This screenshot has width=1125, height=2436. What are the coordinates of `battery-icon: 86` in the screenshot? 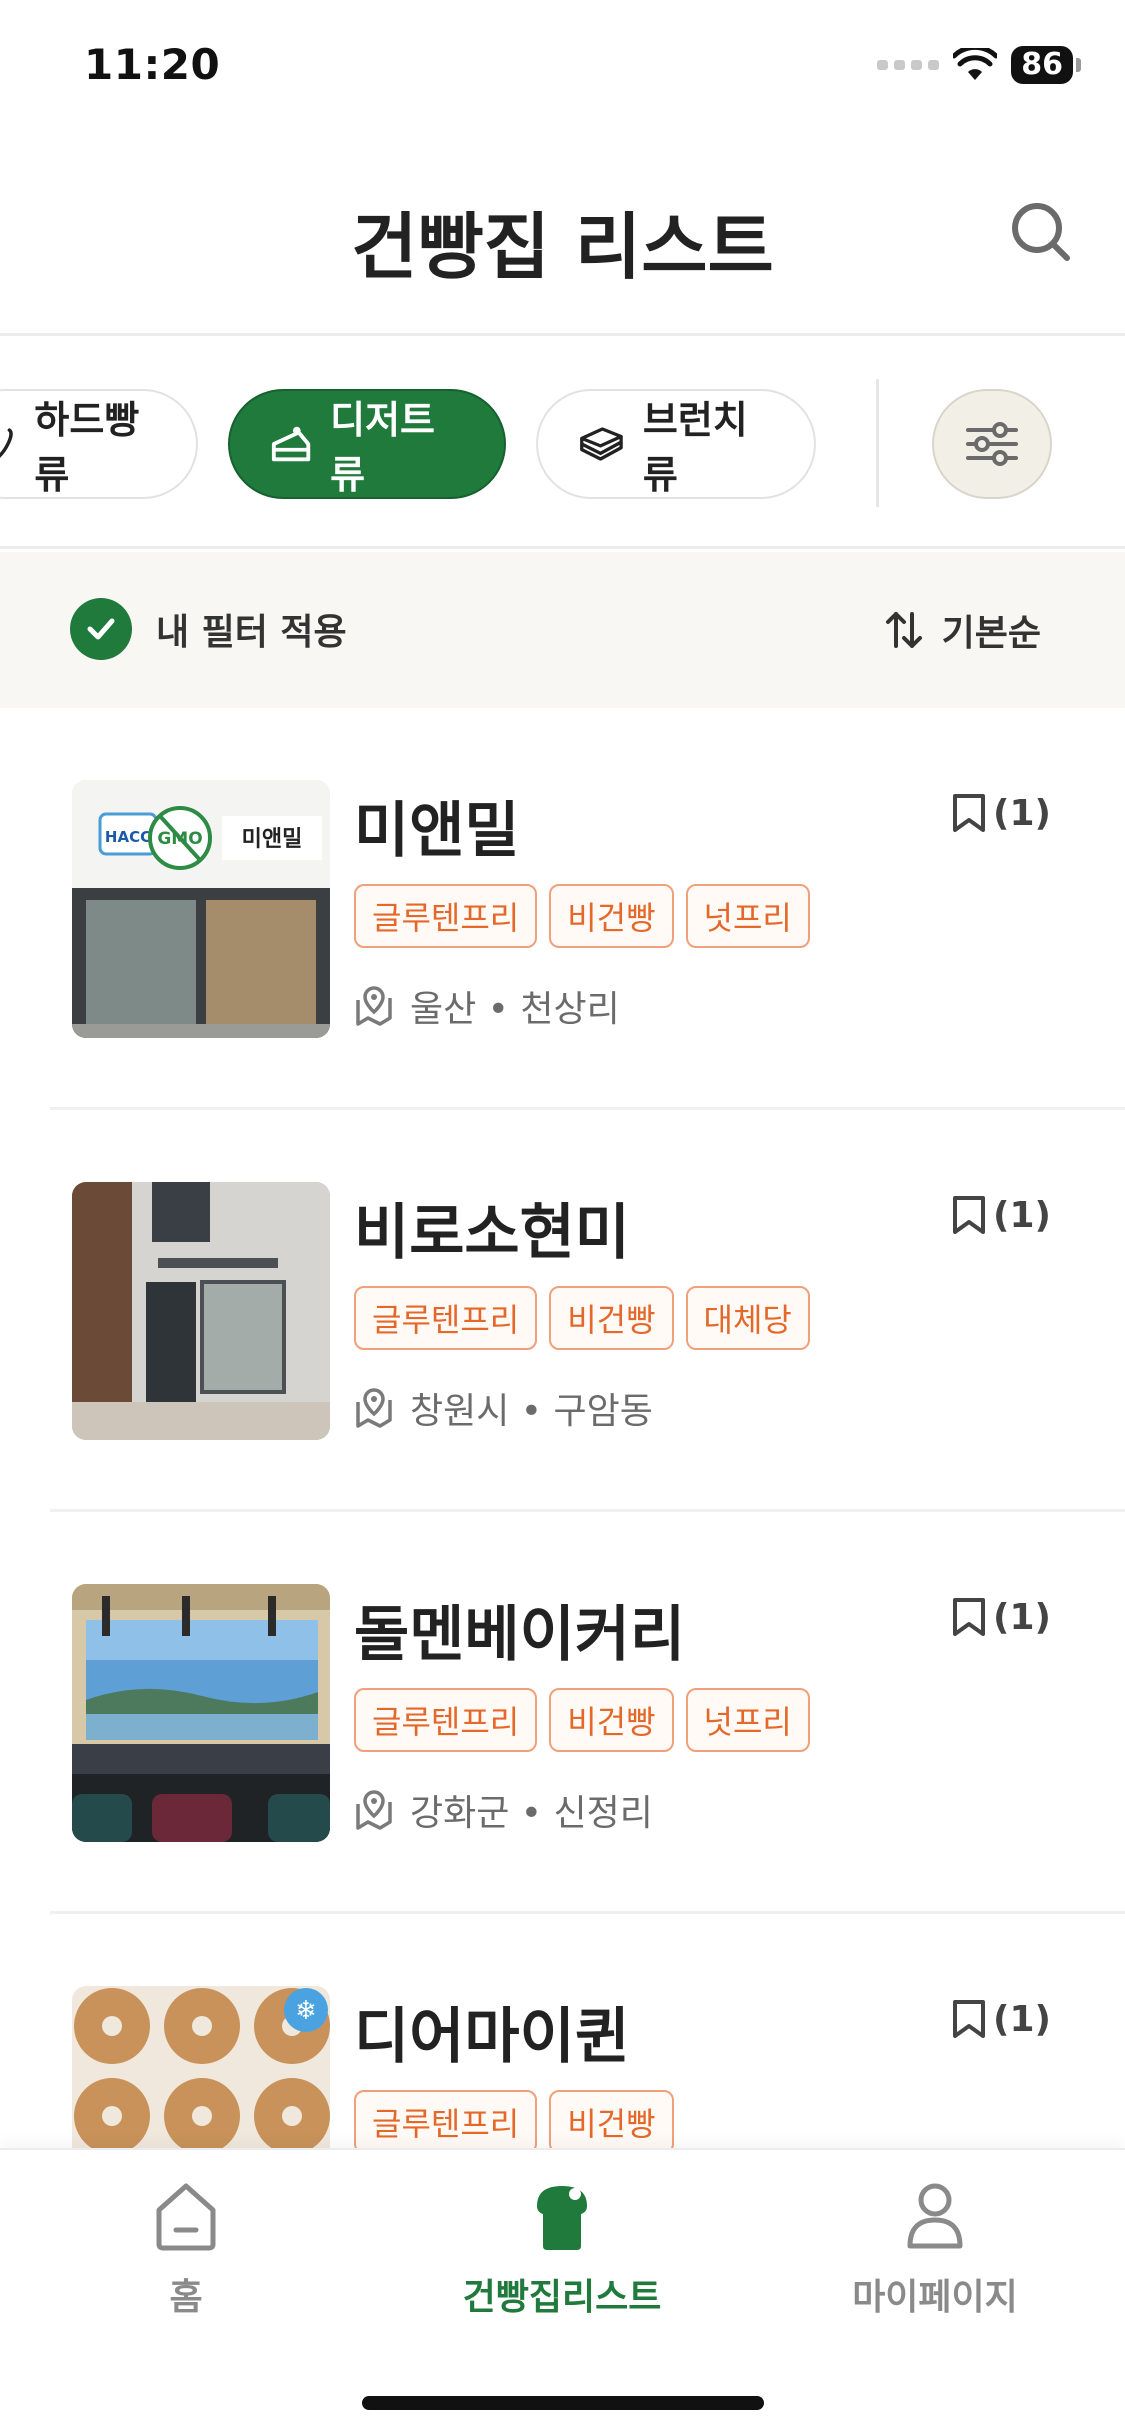 It's located at (1046, 65).